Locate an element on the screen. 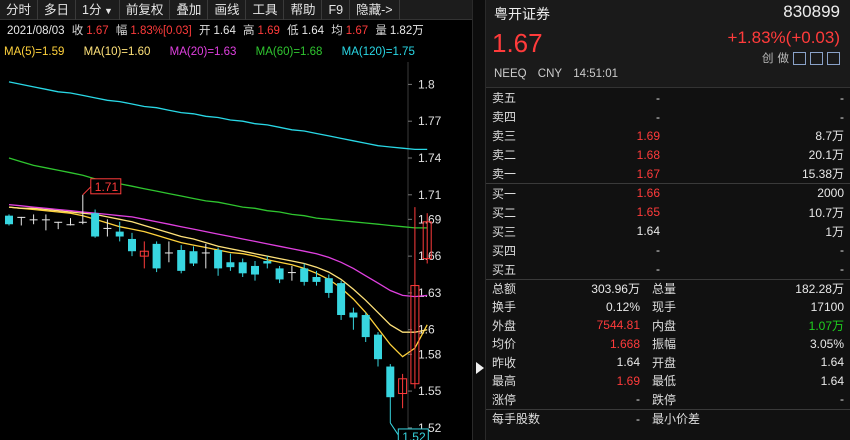 The width and height of the screenshot is (850, 440). toolbar-help: 帮助 is located at coordinates (303, 10).